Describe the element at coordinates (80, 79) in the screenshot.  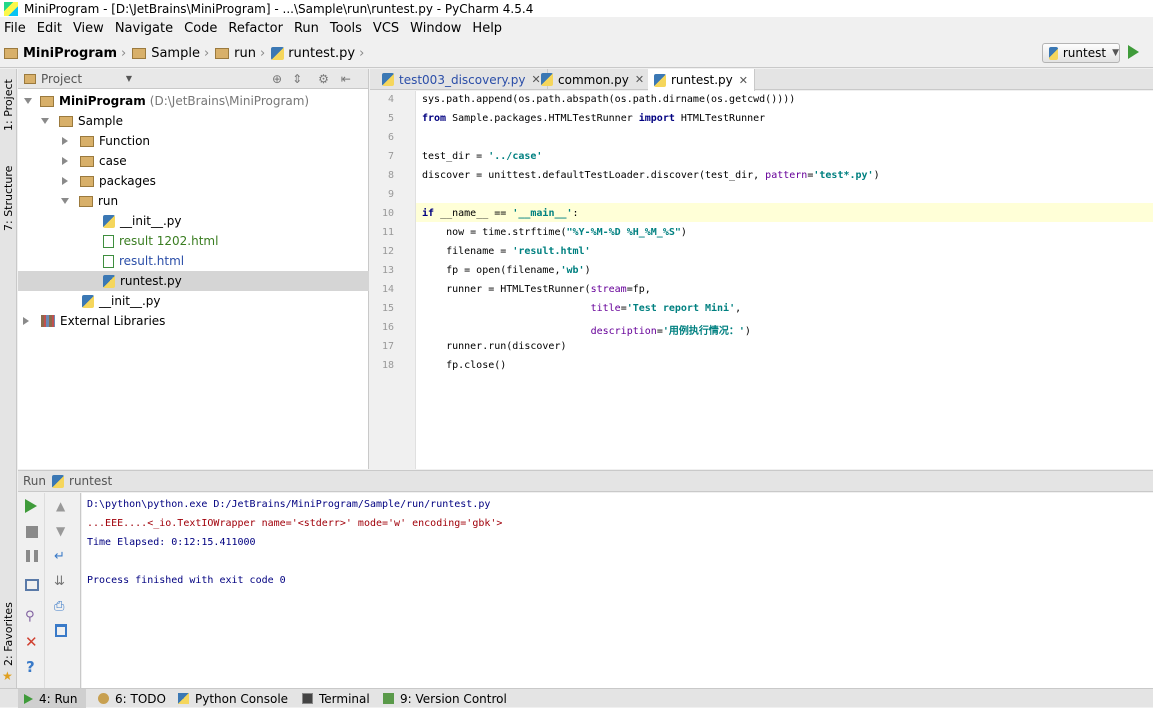
I see `project-view-dropdown: Project ▼` at that location.